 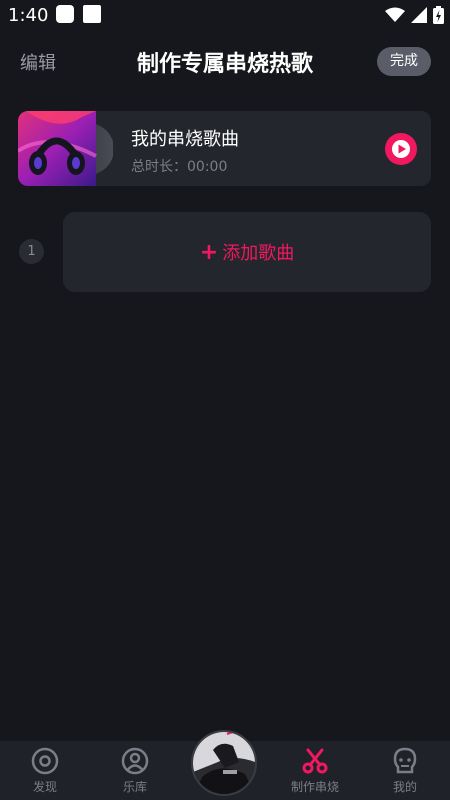 What do you see at coordinates (179, 167) in the screenshot?
I see `playlist-duration: 总时长：00:00` at bounding box center [179, 167].